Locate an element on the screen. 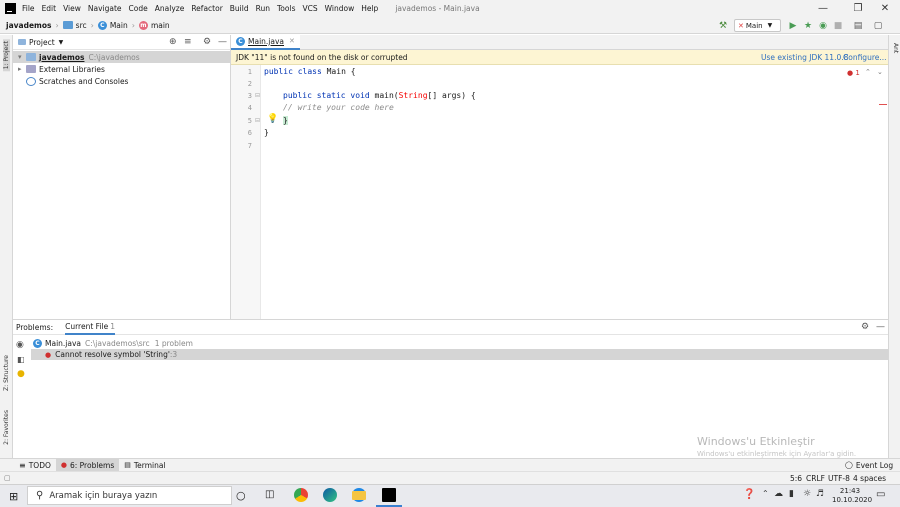 The height and width of the screenshot is (507, 900). restore-icon: ❐ is located at coordinates (858, 8).